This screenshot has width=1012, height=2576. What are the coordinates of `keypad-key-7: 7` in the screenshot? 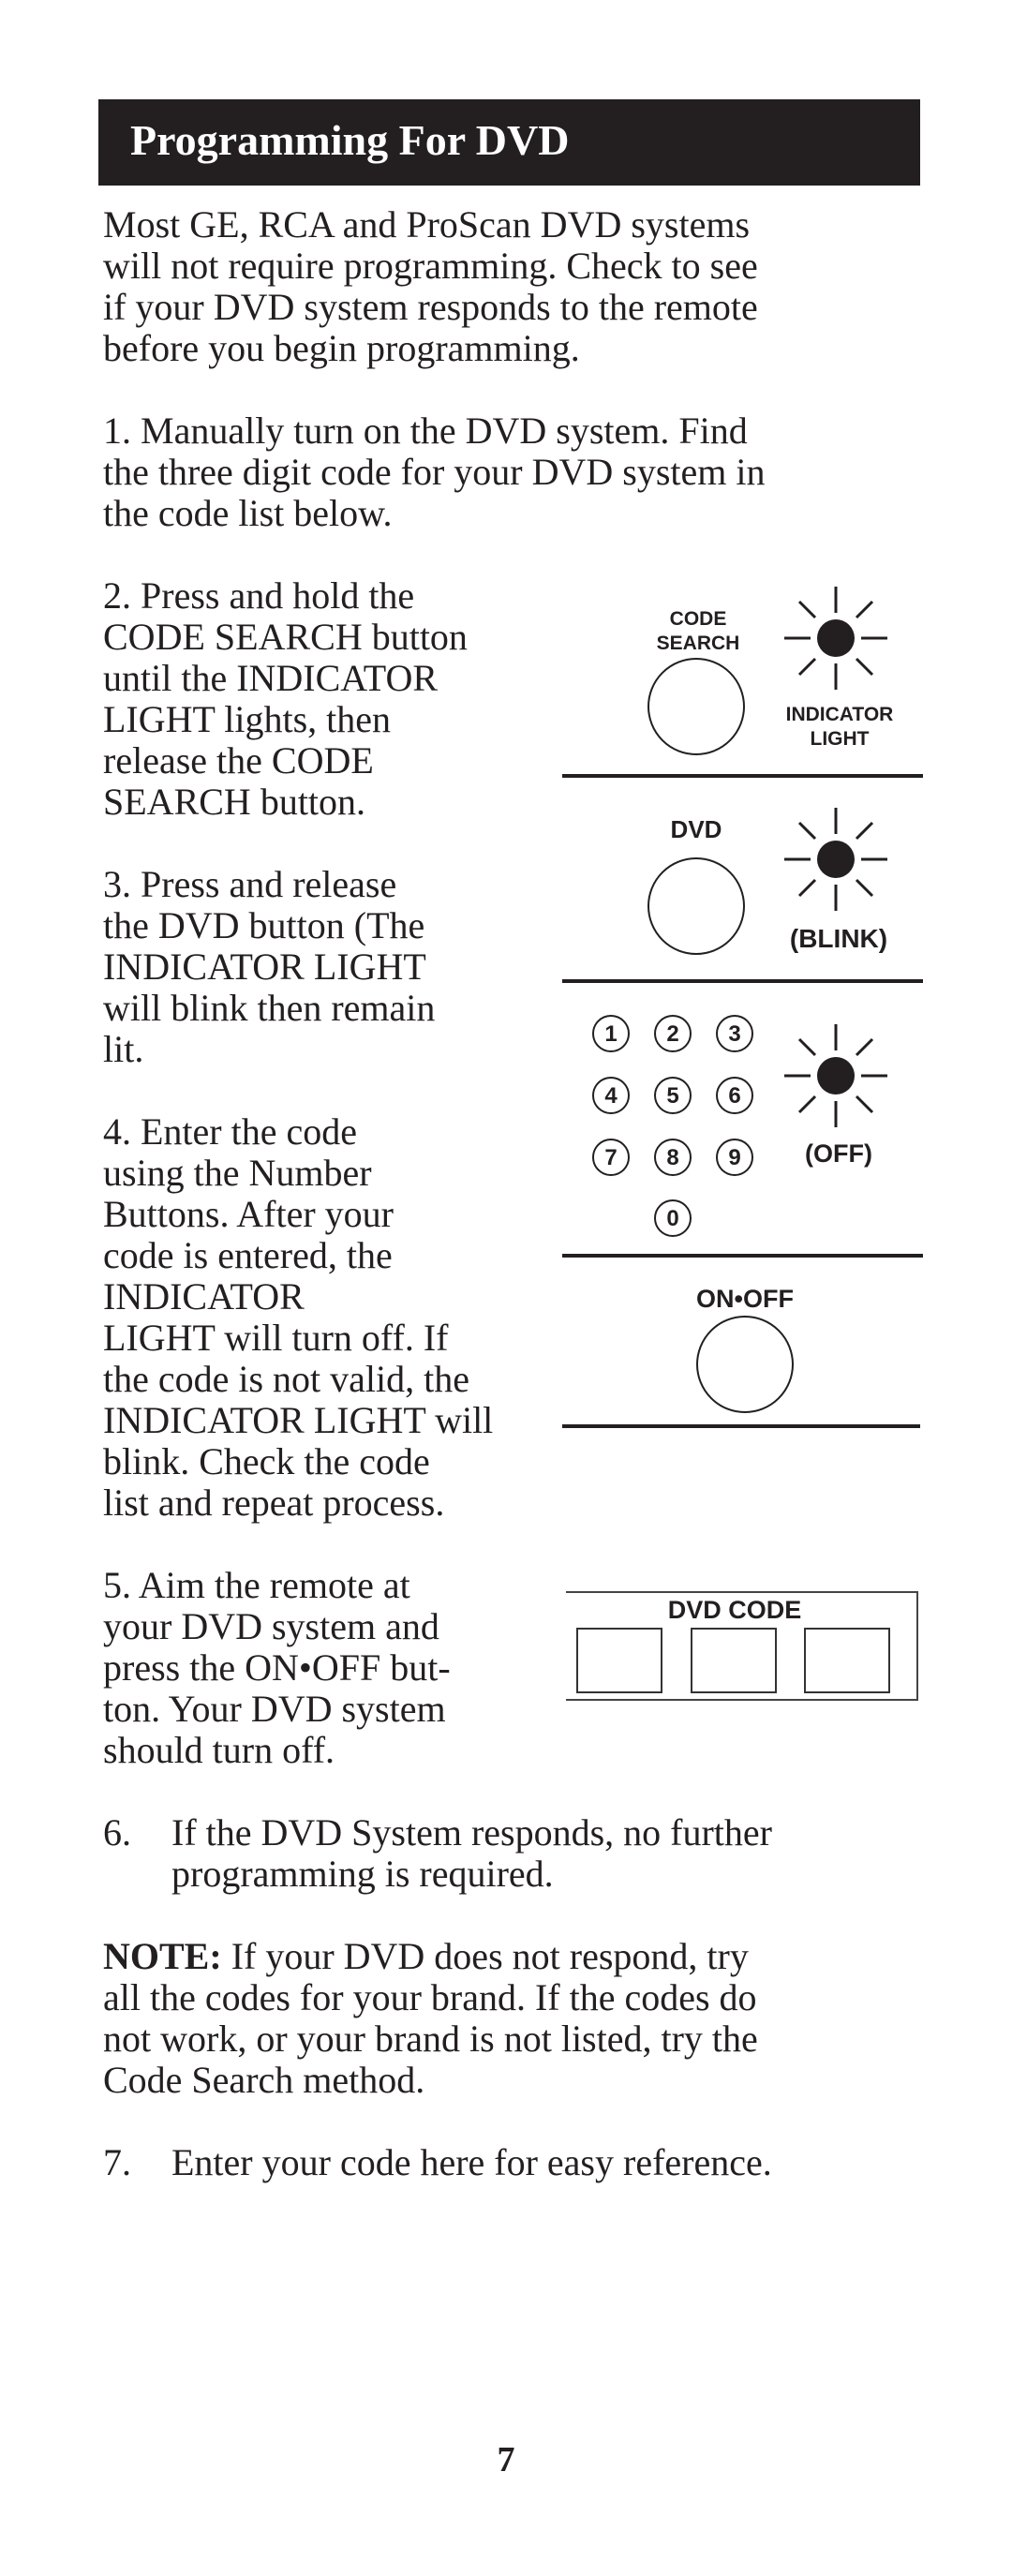 It's located at (611, 1157).